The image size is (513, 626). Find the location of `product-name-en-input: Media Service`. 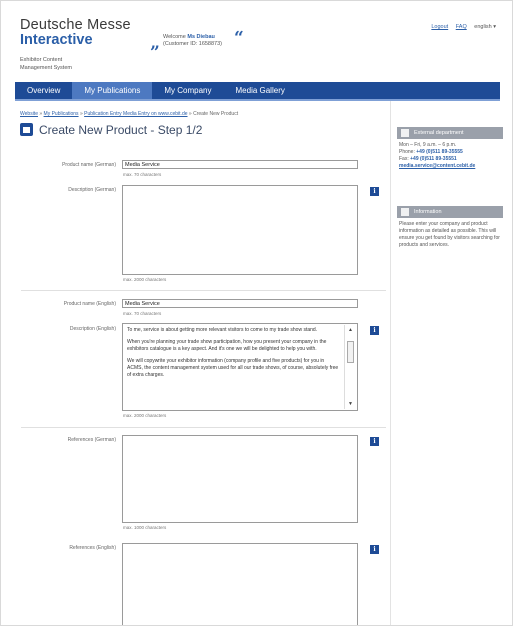

product-name-en-input: Media Service is located at coordinates (240, 303).